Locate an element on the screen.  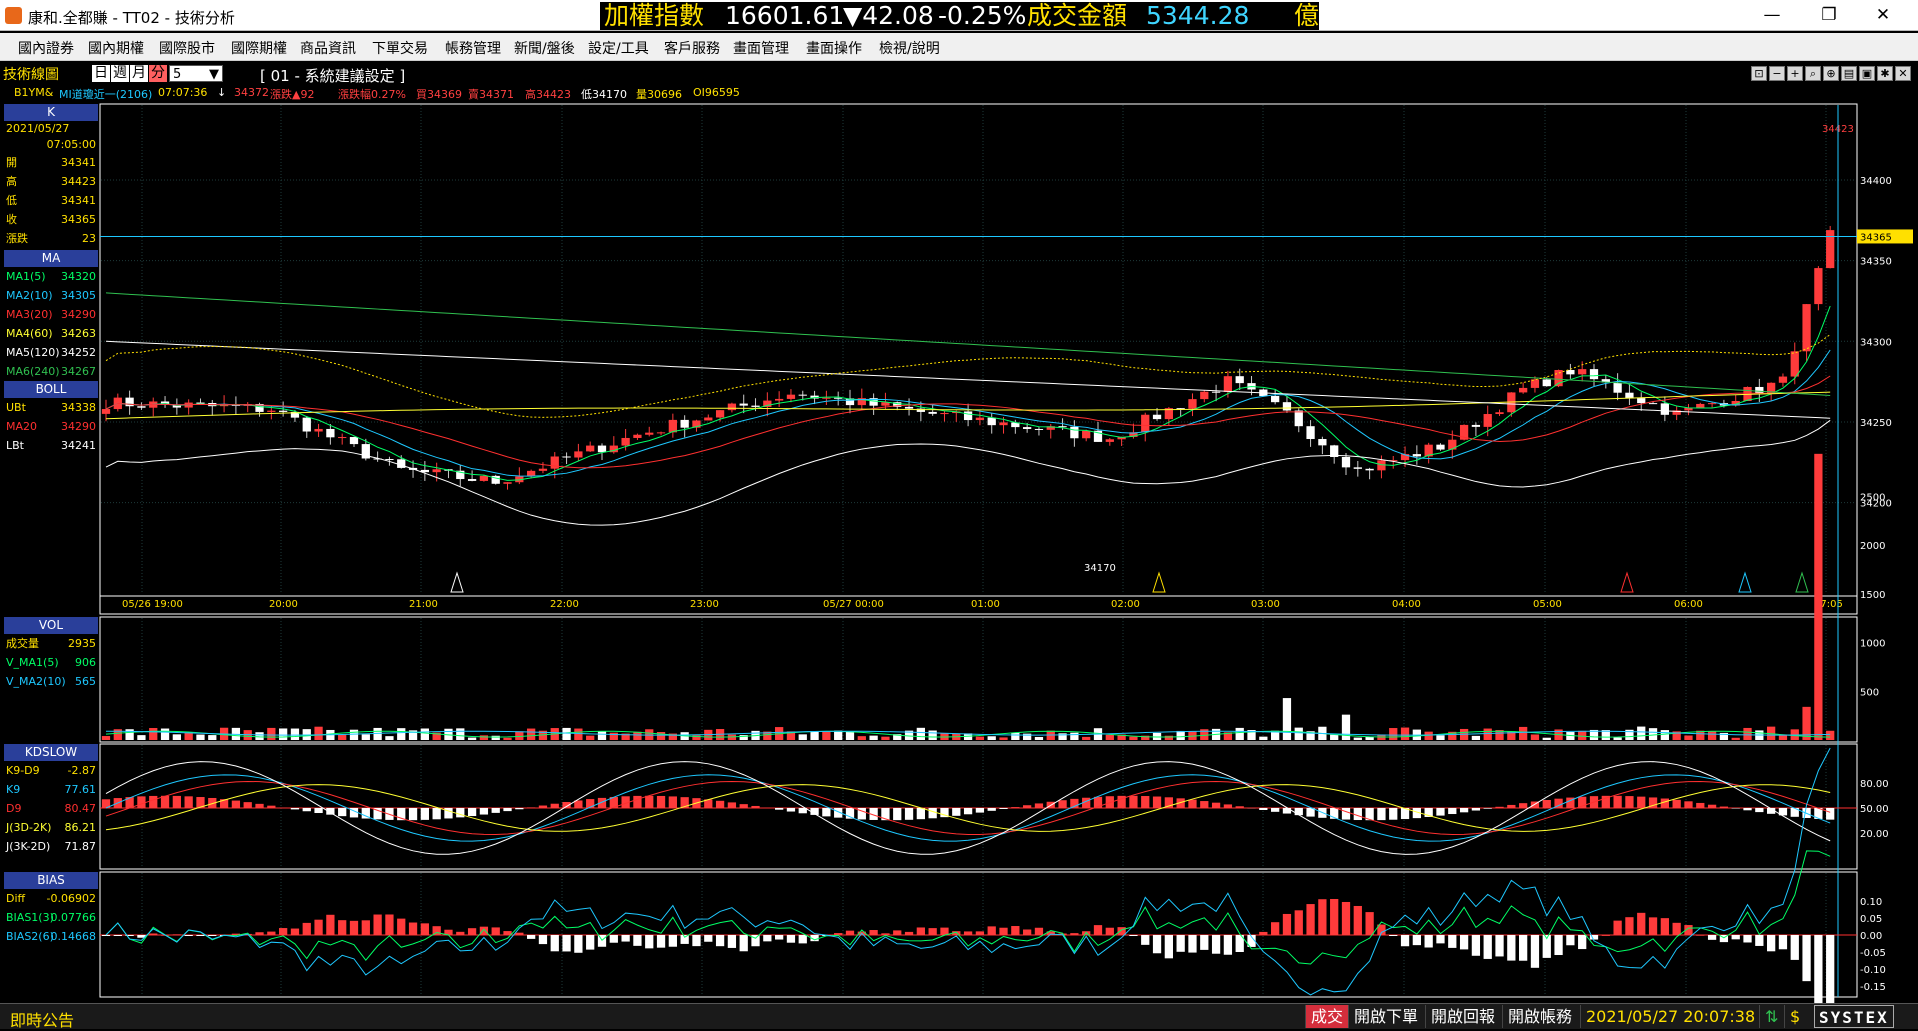
menu-item-0: 國內證券 is located at coordinates (46, 48).